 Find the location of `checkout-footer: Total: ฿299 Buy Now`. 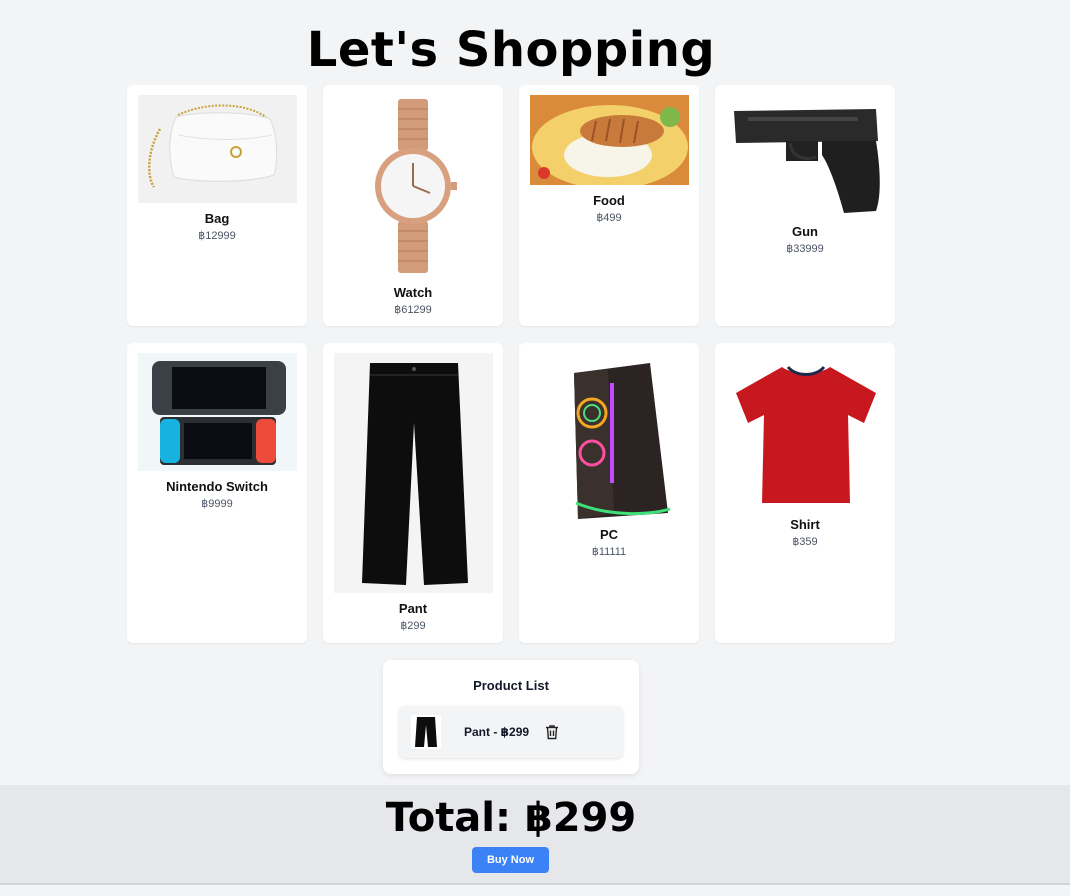

checkout-footer: Total: ฿299 Buy Now is located at coordinates (535, 835).